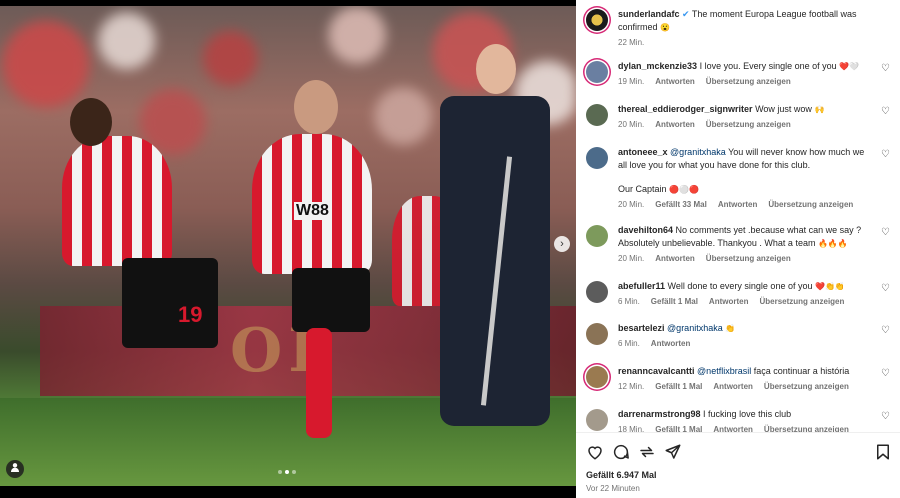  What do you see at coordinates (645, 230) in the screenshot?
I see `comment-user: davehilton64` at bounding box center [645, 230].